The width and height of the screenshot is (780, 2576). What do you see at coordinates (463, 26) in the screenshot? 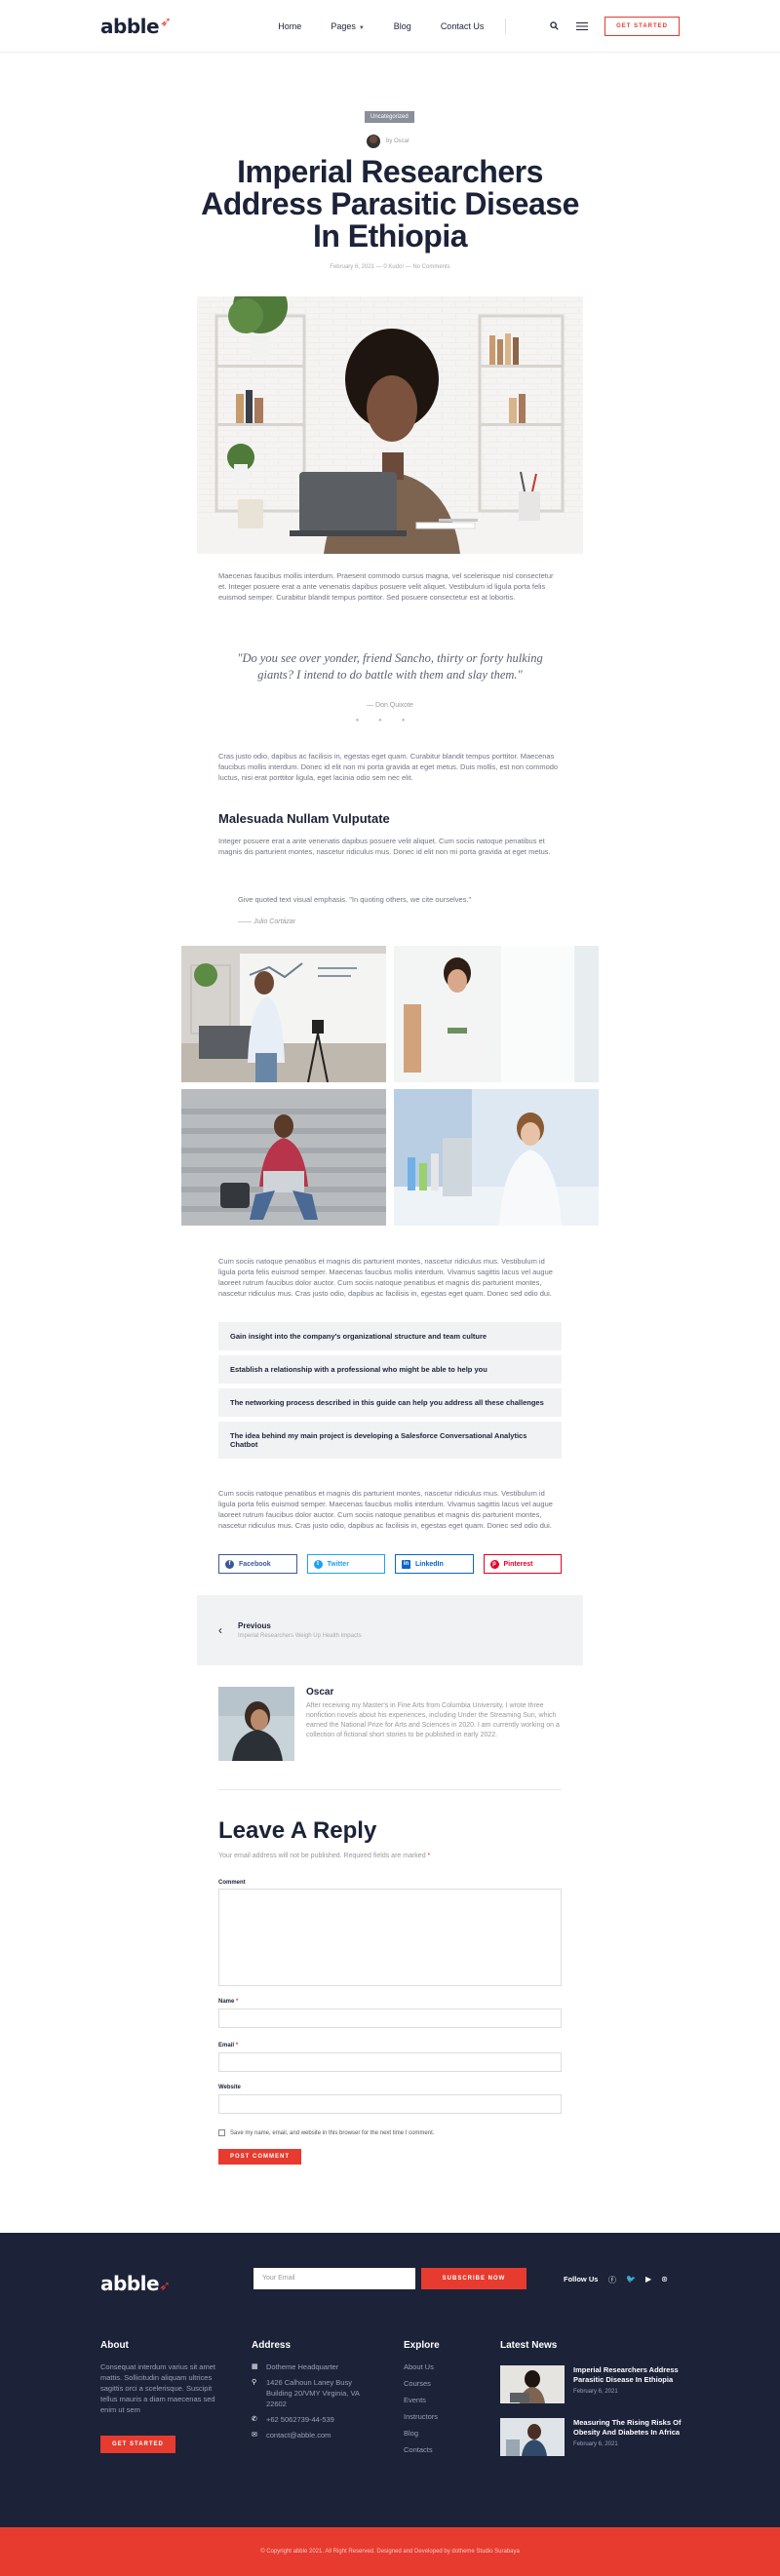
I see `nav-item-contact: Contact Us` at bounding box center [463, 26].